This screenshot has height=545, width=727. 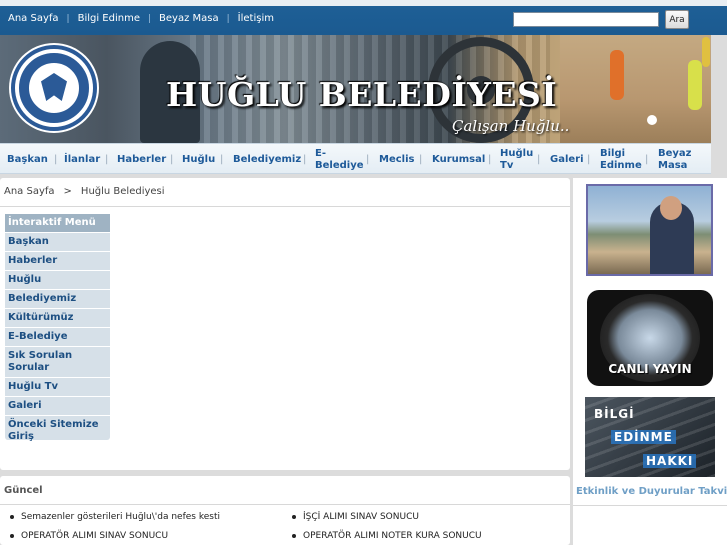 I want to click on nav-item-gallery: Galeri, so click(x=567, y=159).